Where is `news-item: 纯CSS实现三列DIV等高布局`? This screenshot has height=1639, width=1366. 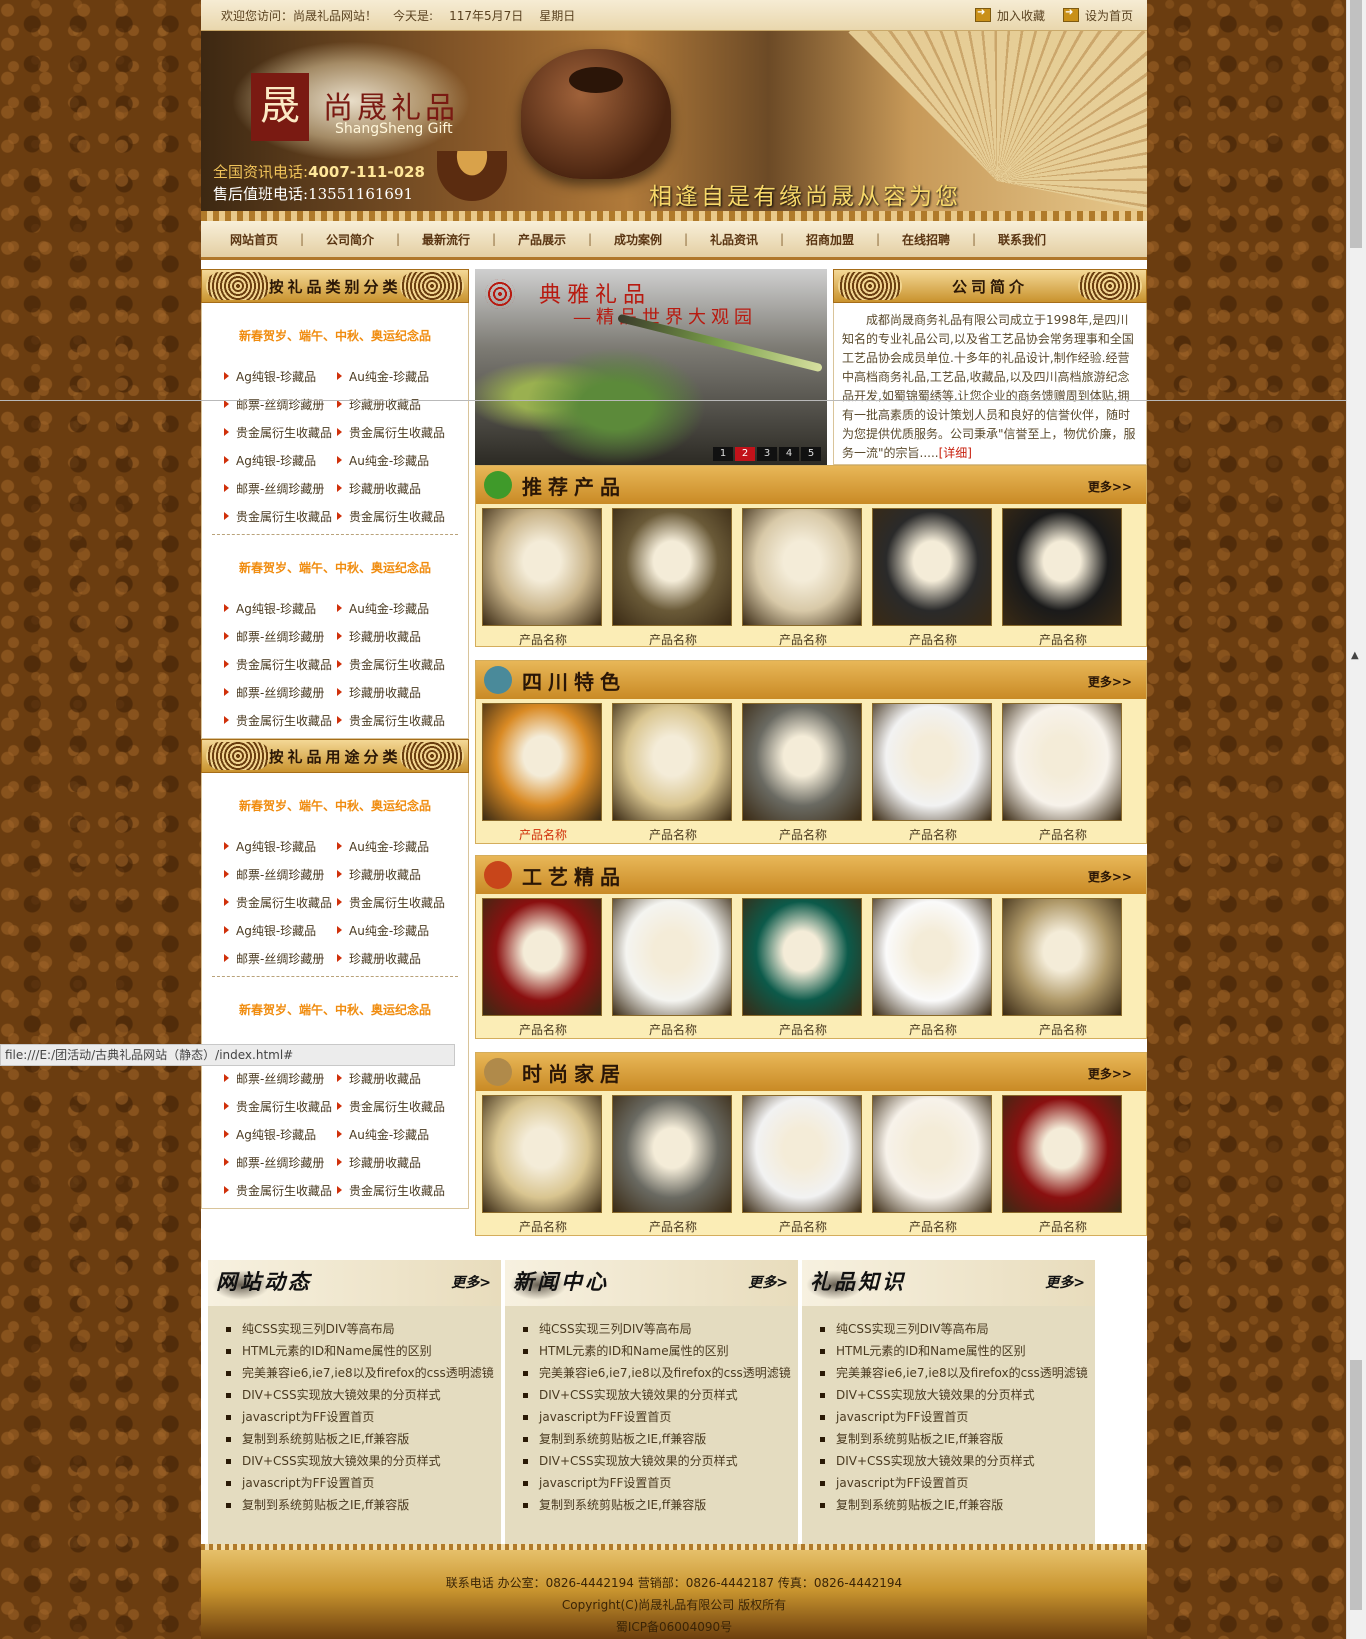
news-item: 纯CSS实现三列DIV等高布局 is located at coordinates (361, 1329).